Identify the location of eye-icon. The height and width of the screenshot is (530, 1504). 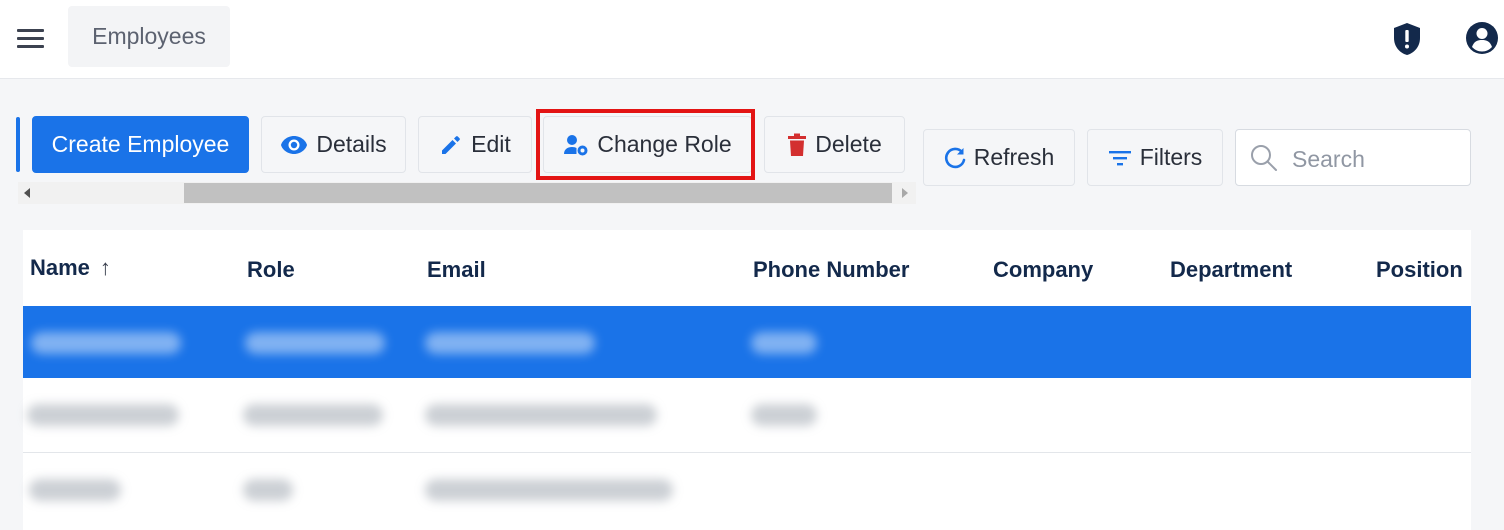
(294, 144).